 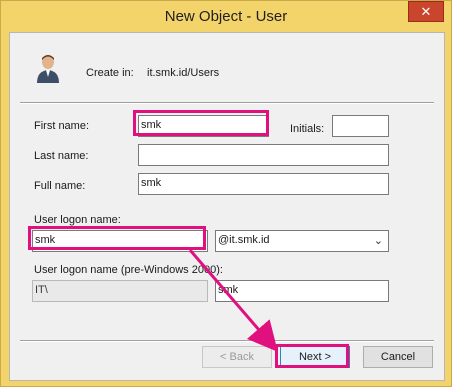 I want to click on close-button: ✕, so click(x=426, y=11).